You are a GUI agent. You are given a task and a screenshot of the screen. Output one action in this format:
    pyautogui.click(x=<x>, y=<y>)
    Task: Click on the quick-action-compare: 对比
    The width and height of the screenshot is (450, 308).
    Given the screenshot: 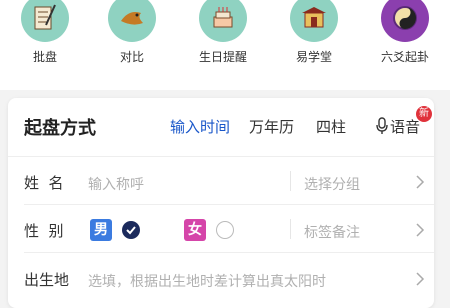 What is the action you would take?
    pyautogui.click(x=132, y=32)
    